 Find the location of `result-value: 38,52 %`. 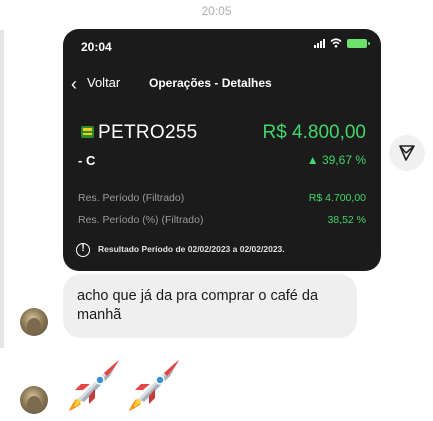

result-value: 38,52 % is located at coordinates (346, 220).